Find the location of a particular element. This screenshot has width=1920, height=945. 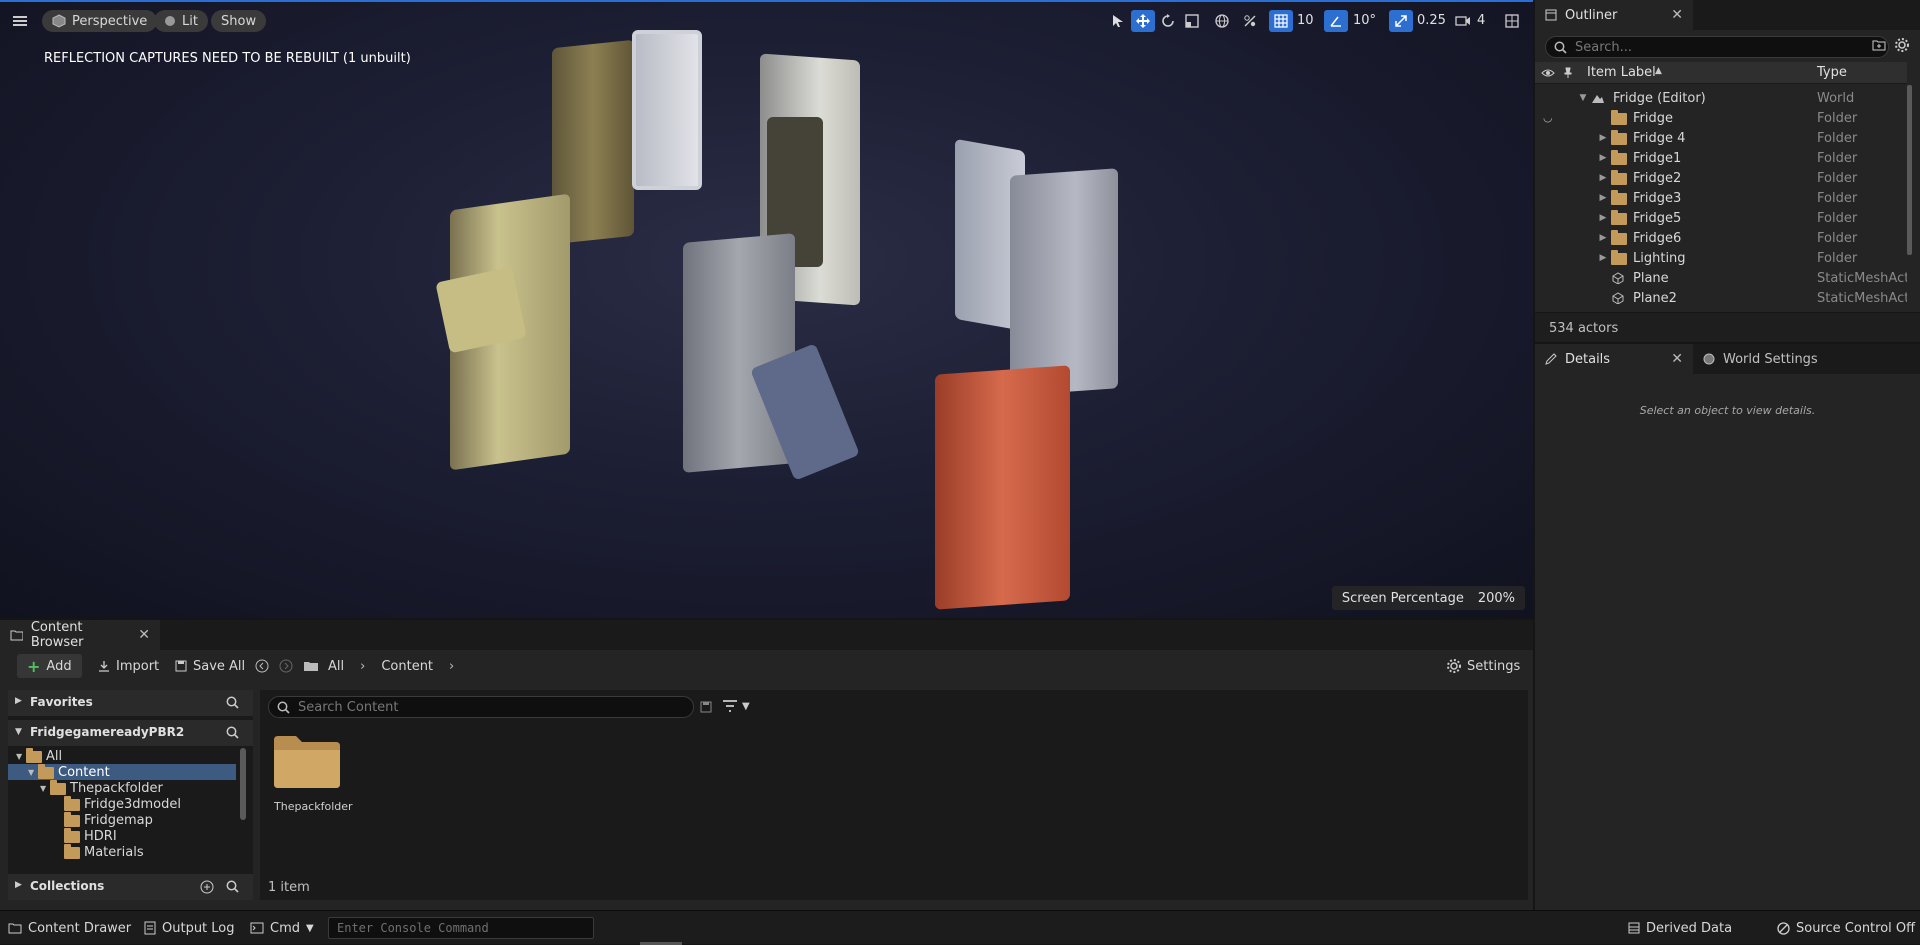

add-circle-icon is located at coordinates (207, 887).